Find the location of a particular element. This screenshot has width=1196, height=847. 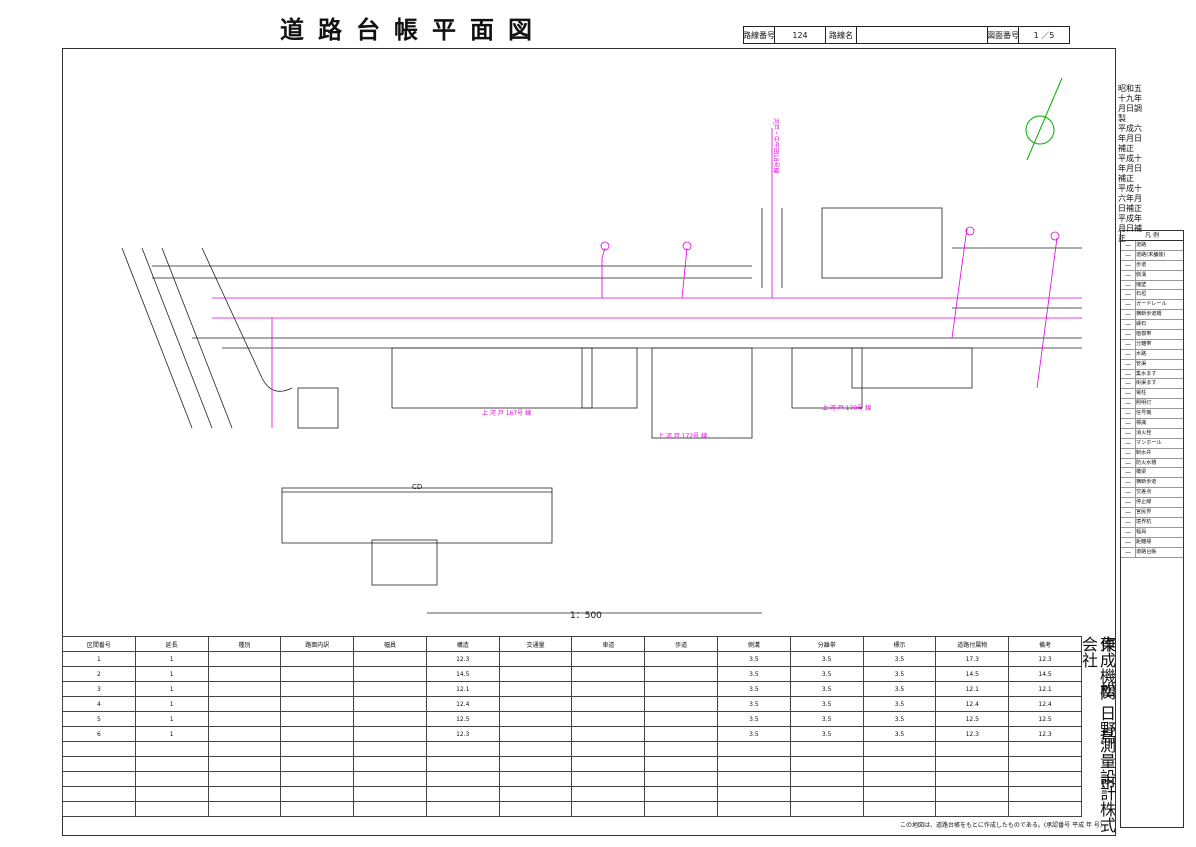

legend-label: 植樹帯 is located at coordinates (1144, 333).